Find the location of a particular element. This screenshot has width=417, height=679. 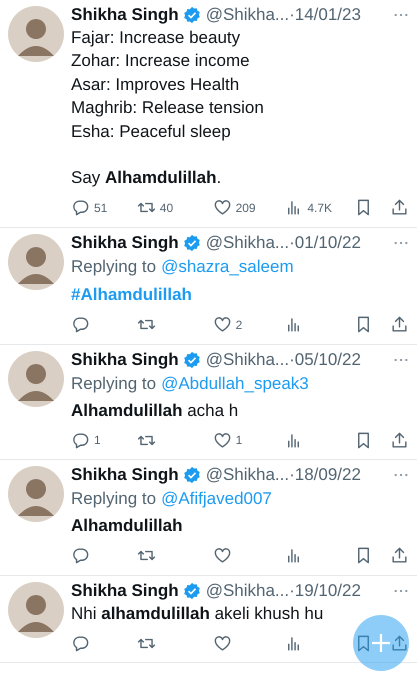

tweet-date: ·05/10/22 is located at coordinates (325, 360).